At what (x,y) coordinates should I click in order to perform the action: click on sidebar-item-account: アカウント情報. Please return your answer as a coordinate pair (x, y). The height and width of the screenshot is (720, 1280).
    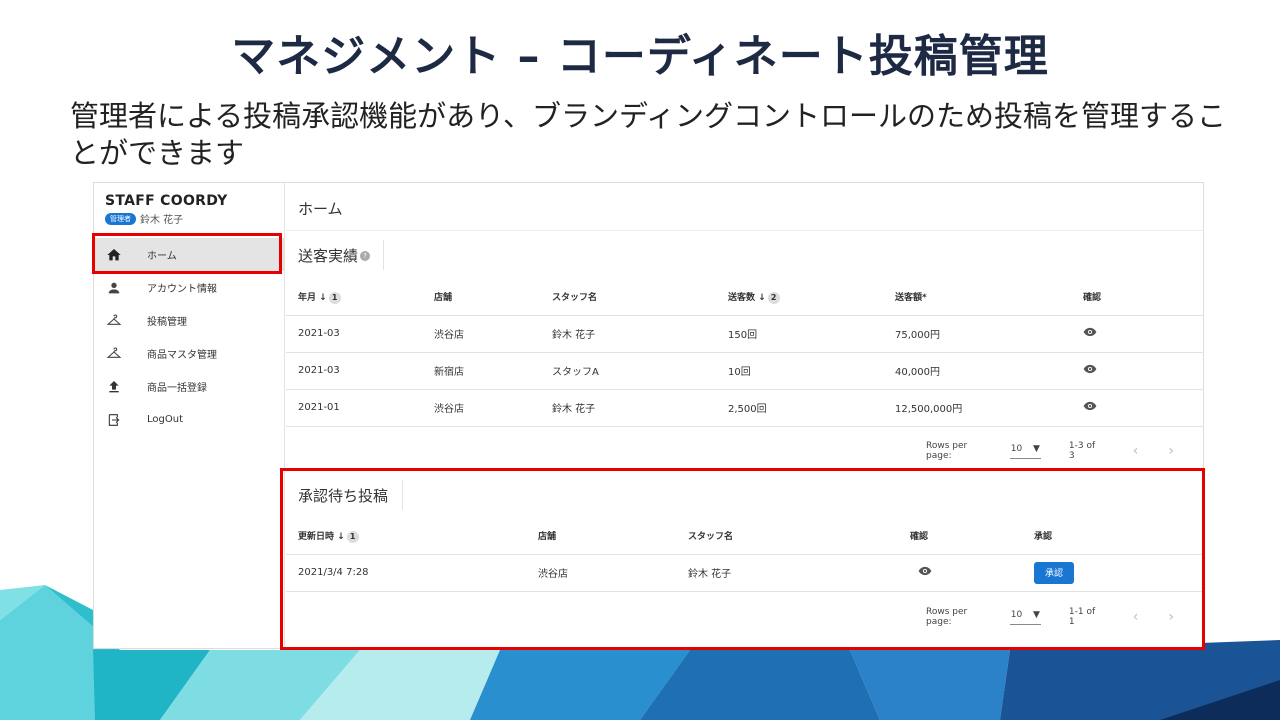
    Looking at the image, I should click on (189, 287).